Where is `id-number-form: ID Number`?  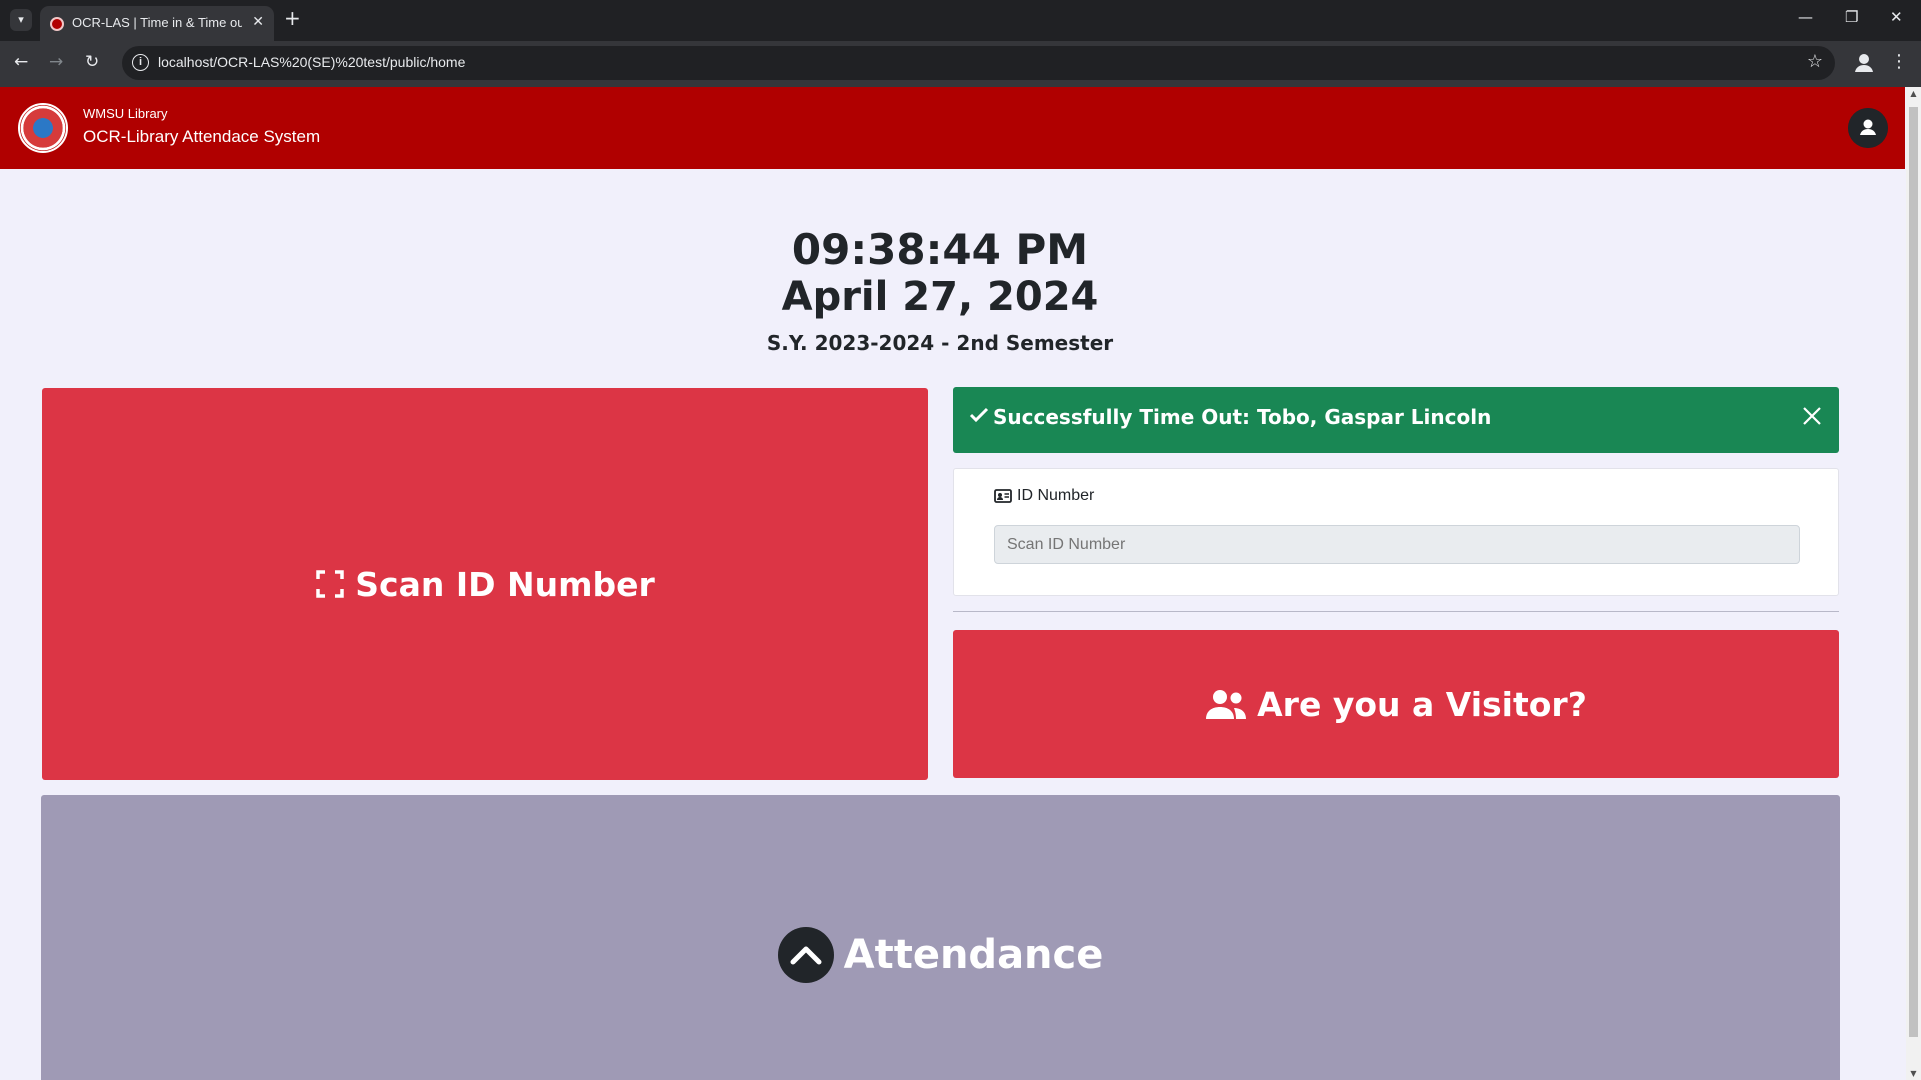
id-number-form: ID Number is located at coordinates (1396, 532).